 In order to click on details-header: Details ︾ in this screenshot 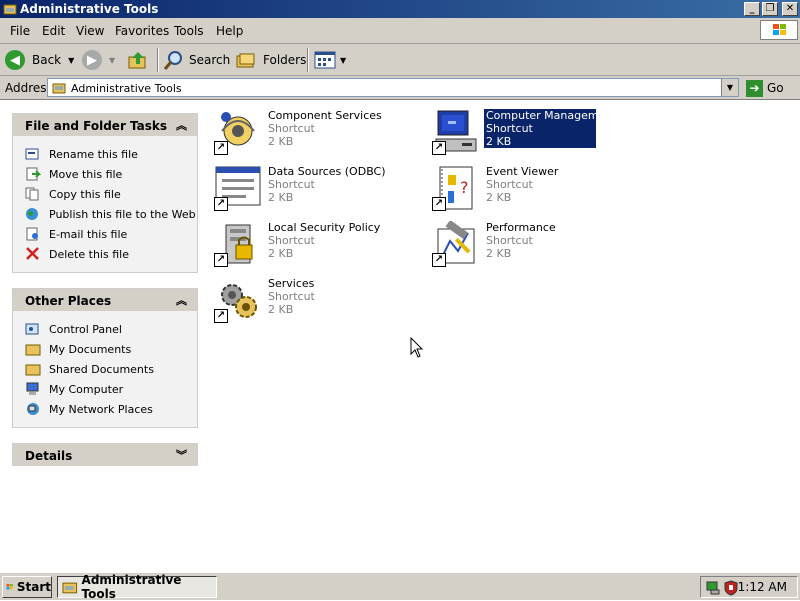, I will do `click(105, 455)`.